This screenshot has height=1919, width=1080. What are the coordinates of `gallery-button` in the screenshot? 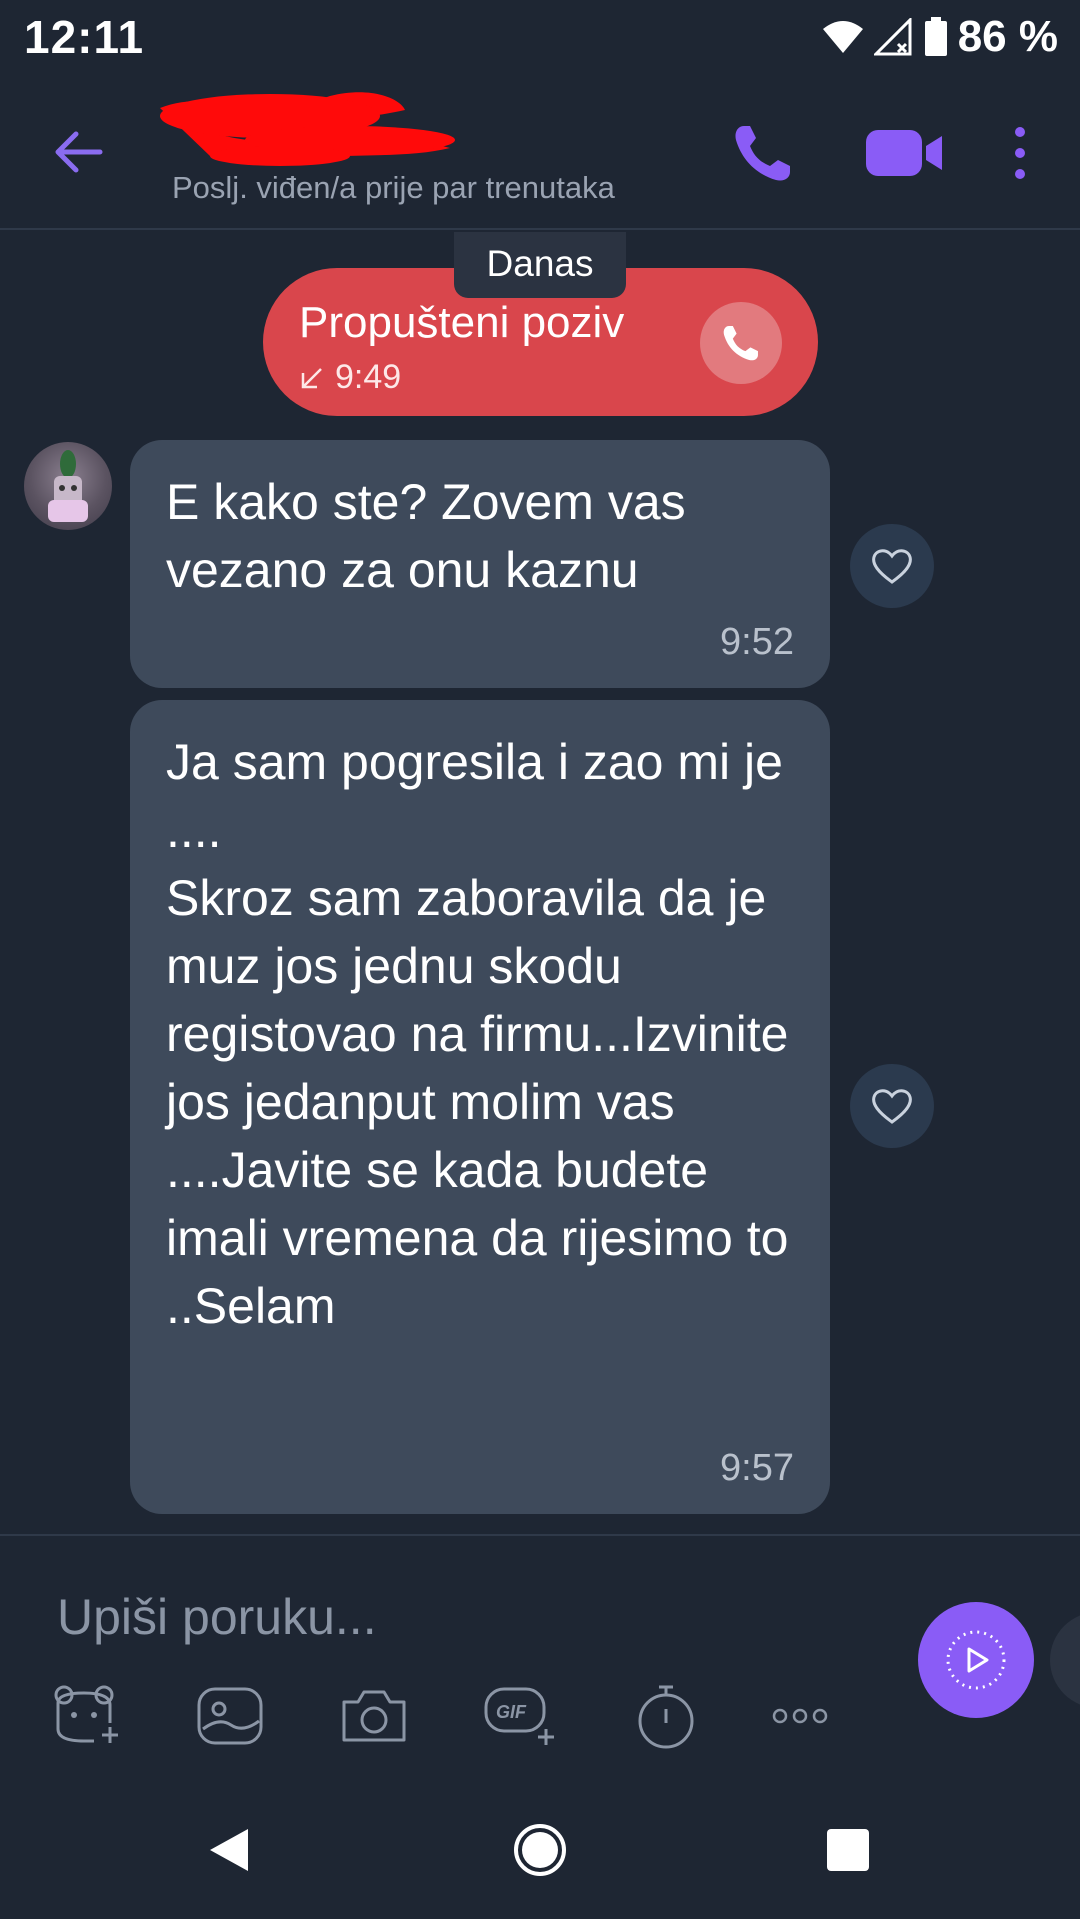 It's located at (230, 1716).